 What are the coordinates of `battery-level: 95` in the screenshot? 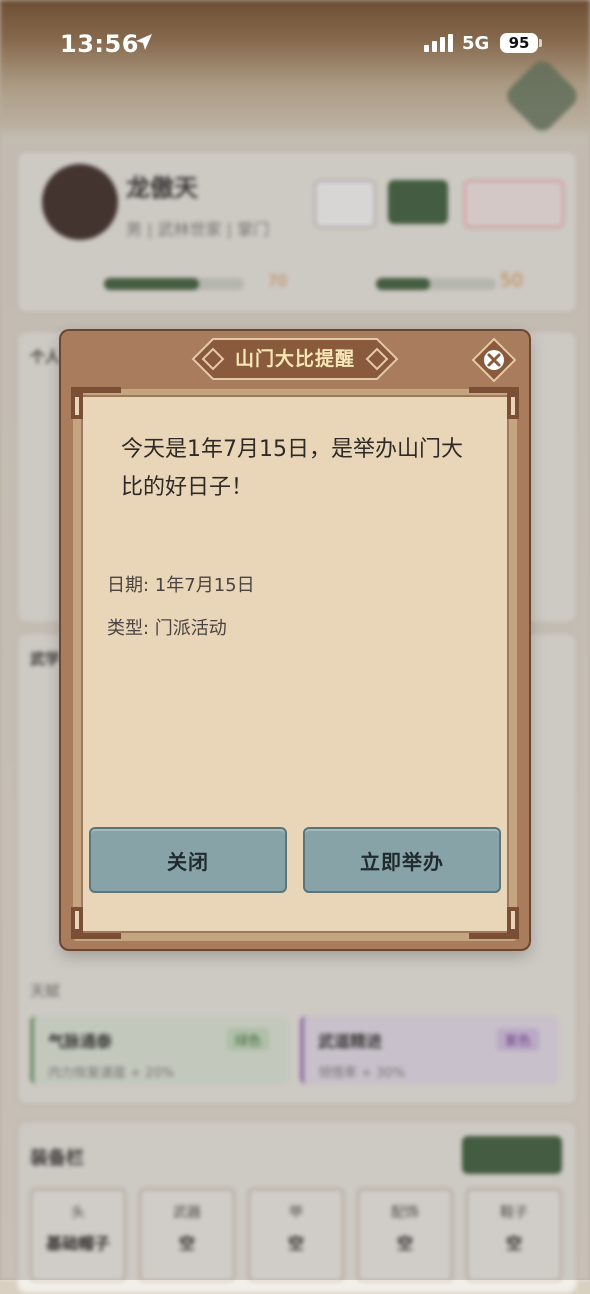 It's located at (519, 43).